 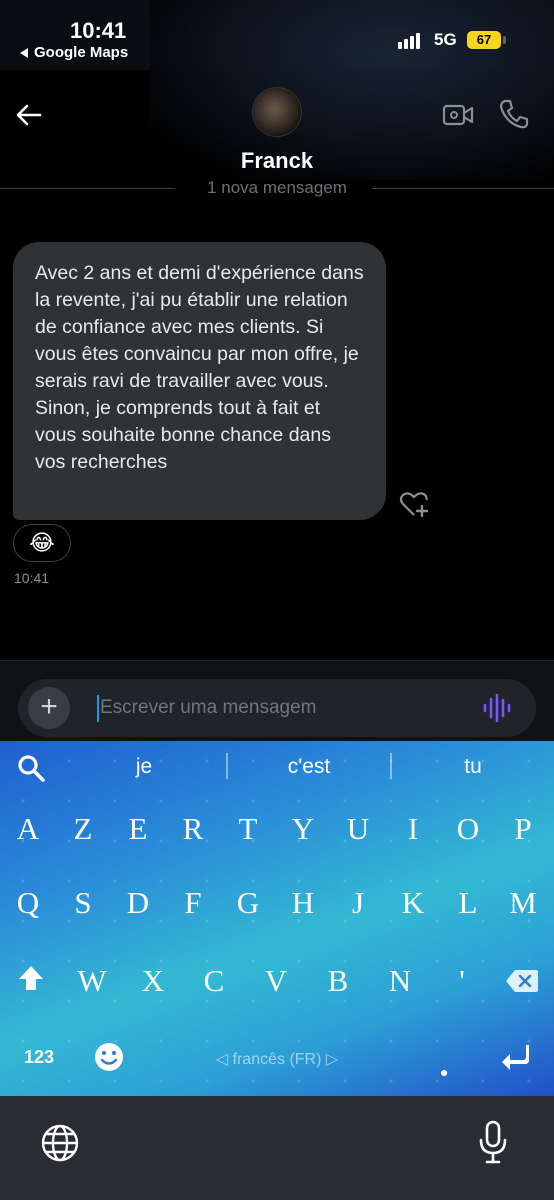 I want to click on space-bar: ◁ francês (FR) ▷, so click(x=277, y=1059).